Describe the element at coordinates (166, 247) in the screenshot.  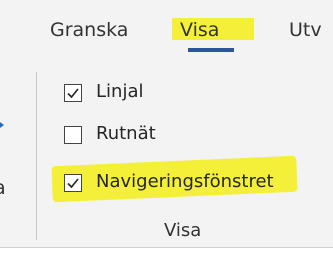
I see `ribbon-bottom-border` at that location.